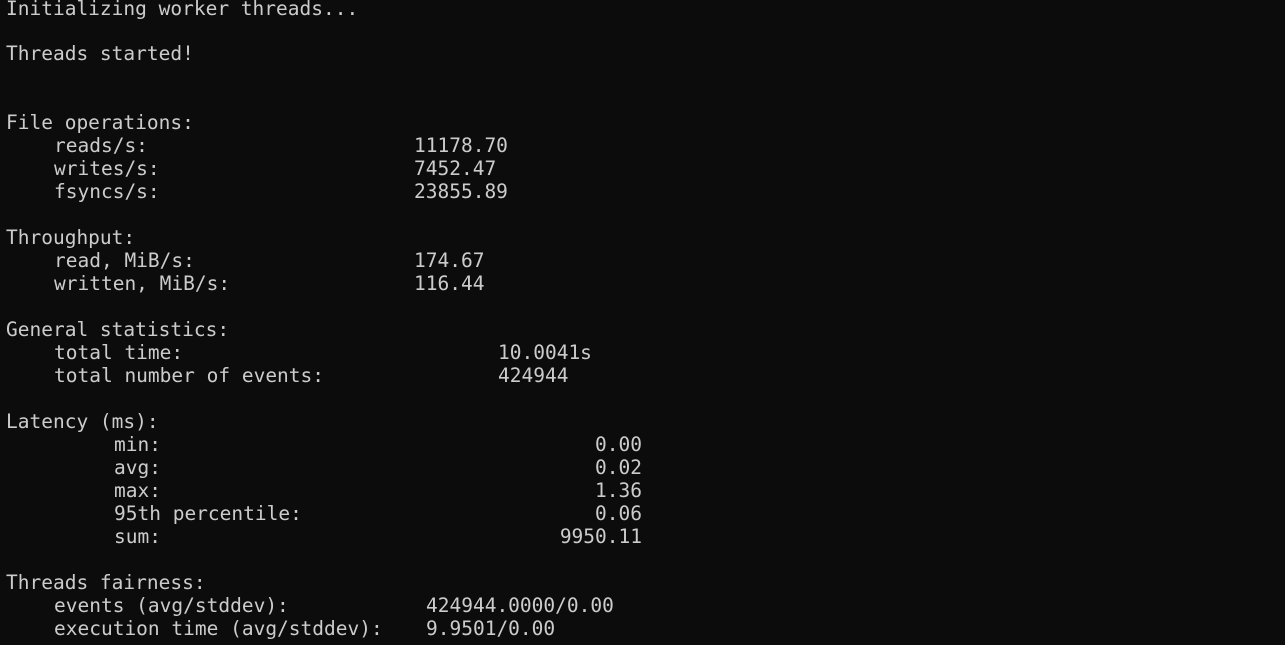  I want to click on read-mib-label: read, MiB/s:, so click(124, 260).